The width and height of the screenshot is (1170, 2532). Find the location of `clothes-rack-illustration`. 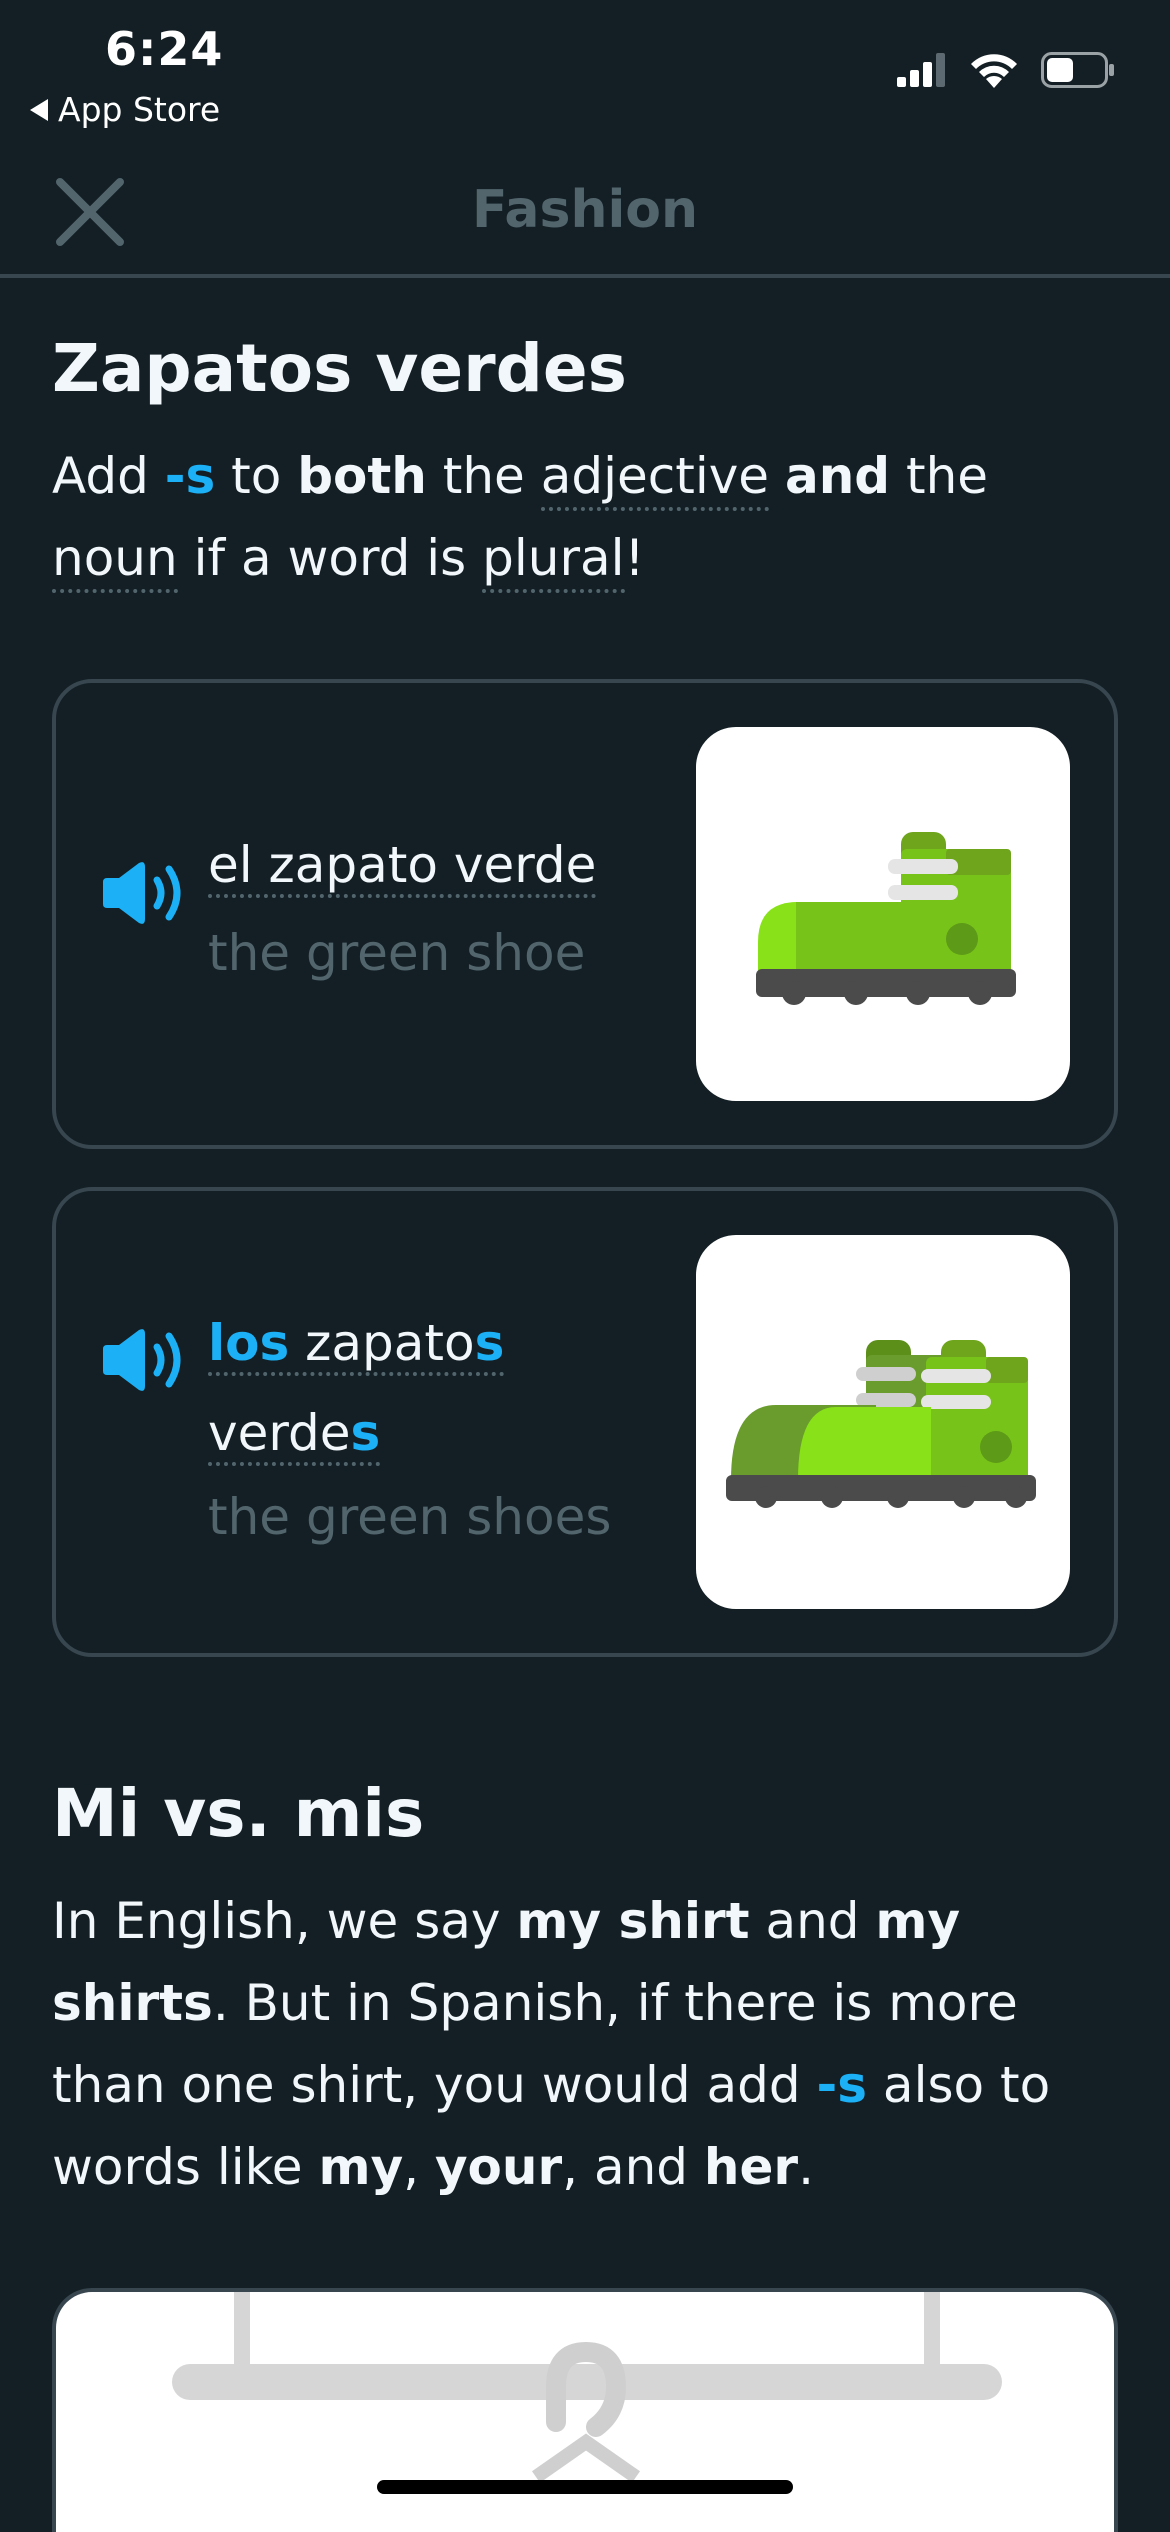

clothes-rack-illustration is located at coordinates (587, 2387).